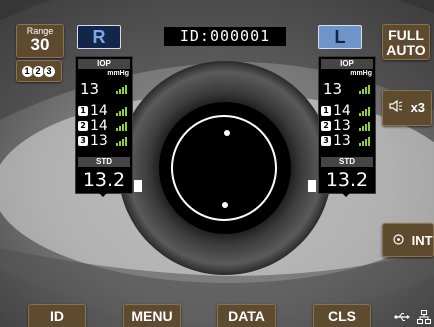 Image resolution: width=434 pixels, height=327 pixels. Describe the element at coordinates (40, 44) in the screenshot. I see `range-value: 30` at that location.